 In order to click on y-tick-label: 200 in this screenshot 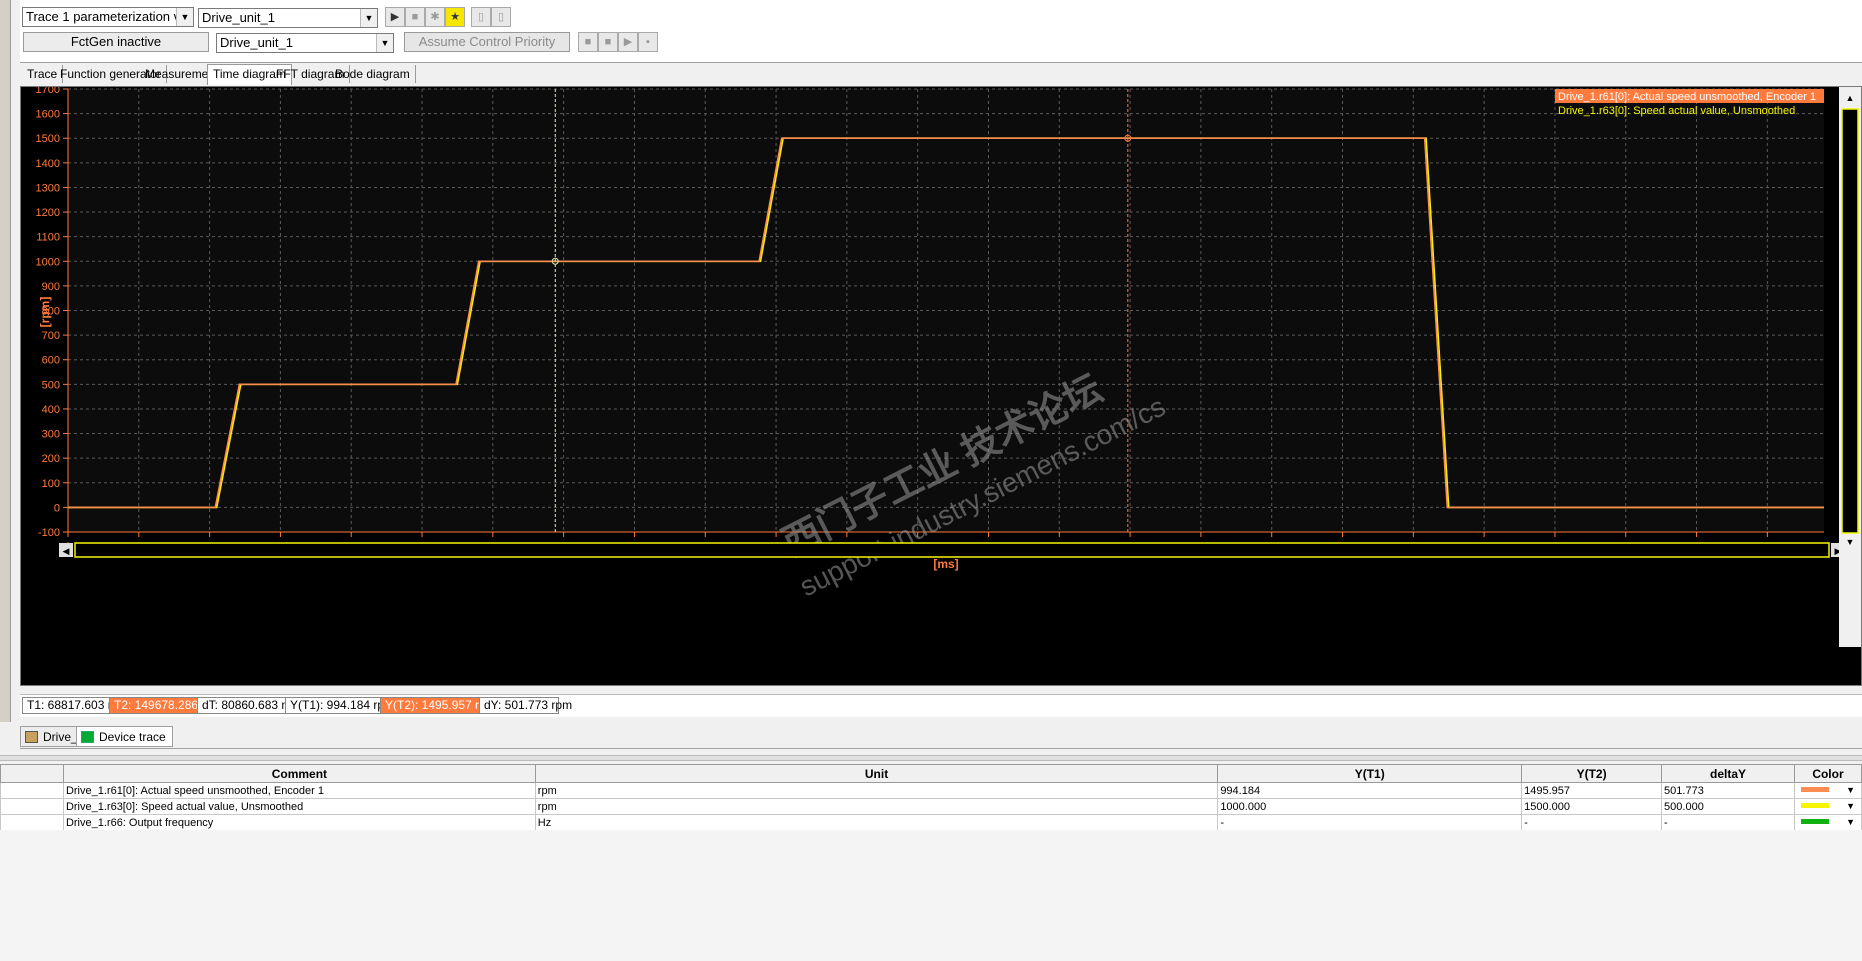, I will do `click(51, 459)`.